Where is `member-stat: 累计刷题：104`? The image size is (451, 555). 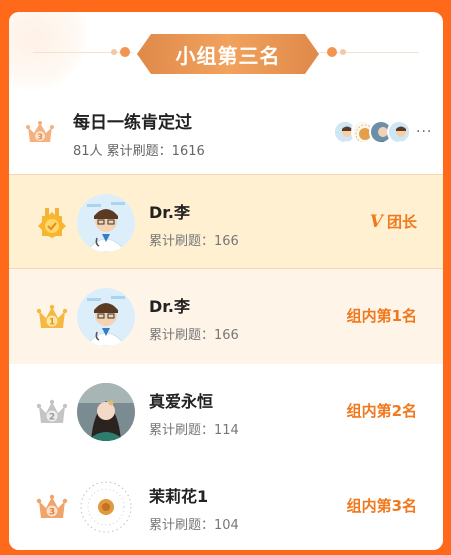 member-stat: 累计刷题：104 is located at coordinates (194, 525).